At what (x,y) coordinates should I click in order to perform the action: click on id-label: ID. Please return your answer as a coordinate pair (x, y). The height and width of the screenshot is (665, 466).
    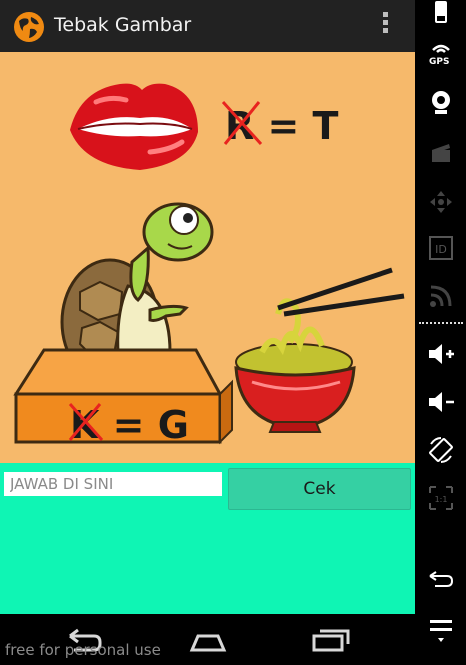
    Looking at the image, I should click on (441, 249).